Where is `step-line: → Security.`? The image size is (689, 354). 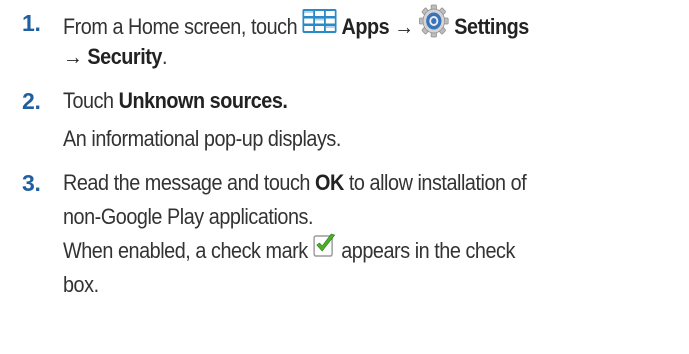
step-line: → Security. is located at coordinates (337, 57).